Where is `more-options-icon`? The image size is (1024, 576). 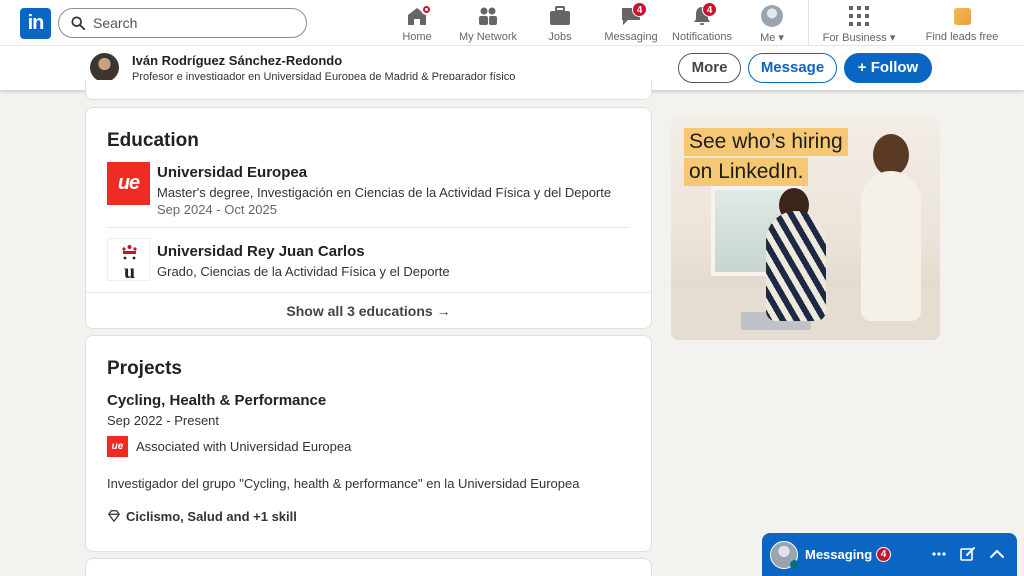 more-options-icon is located at coordinates (939, 554).